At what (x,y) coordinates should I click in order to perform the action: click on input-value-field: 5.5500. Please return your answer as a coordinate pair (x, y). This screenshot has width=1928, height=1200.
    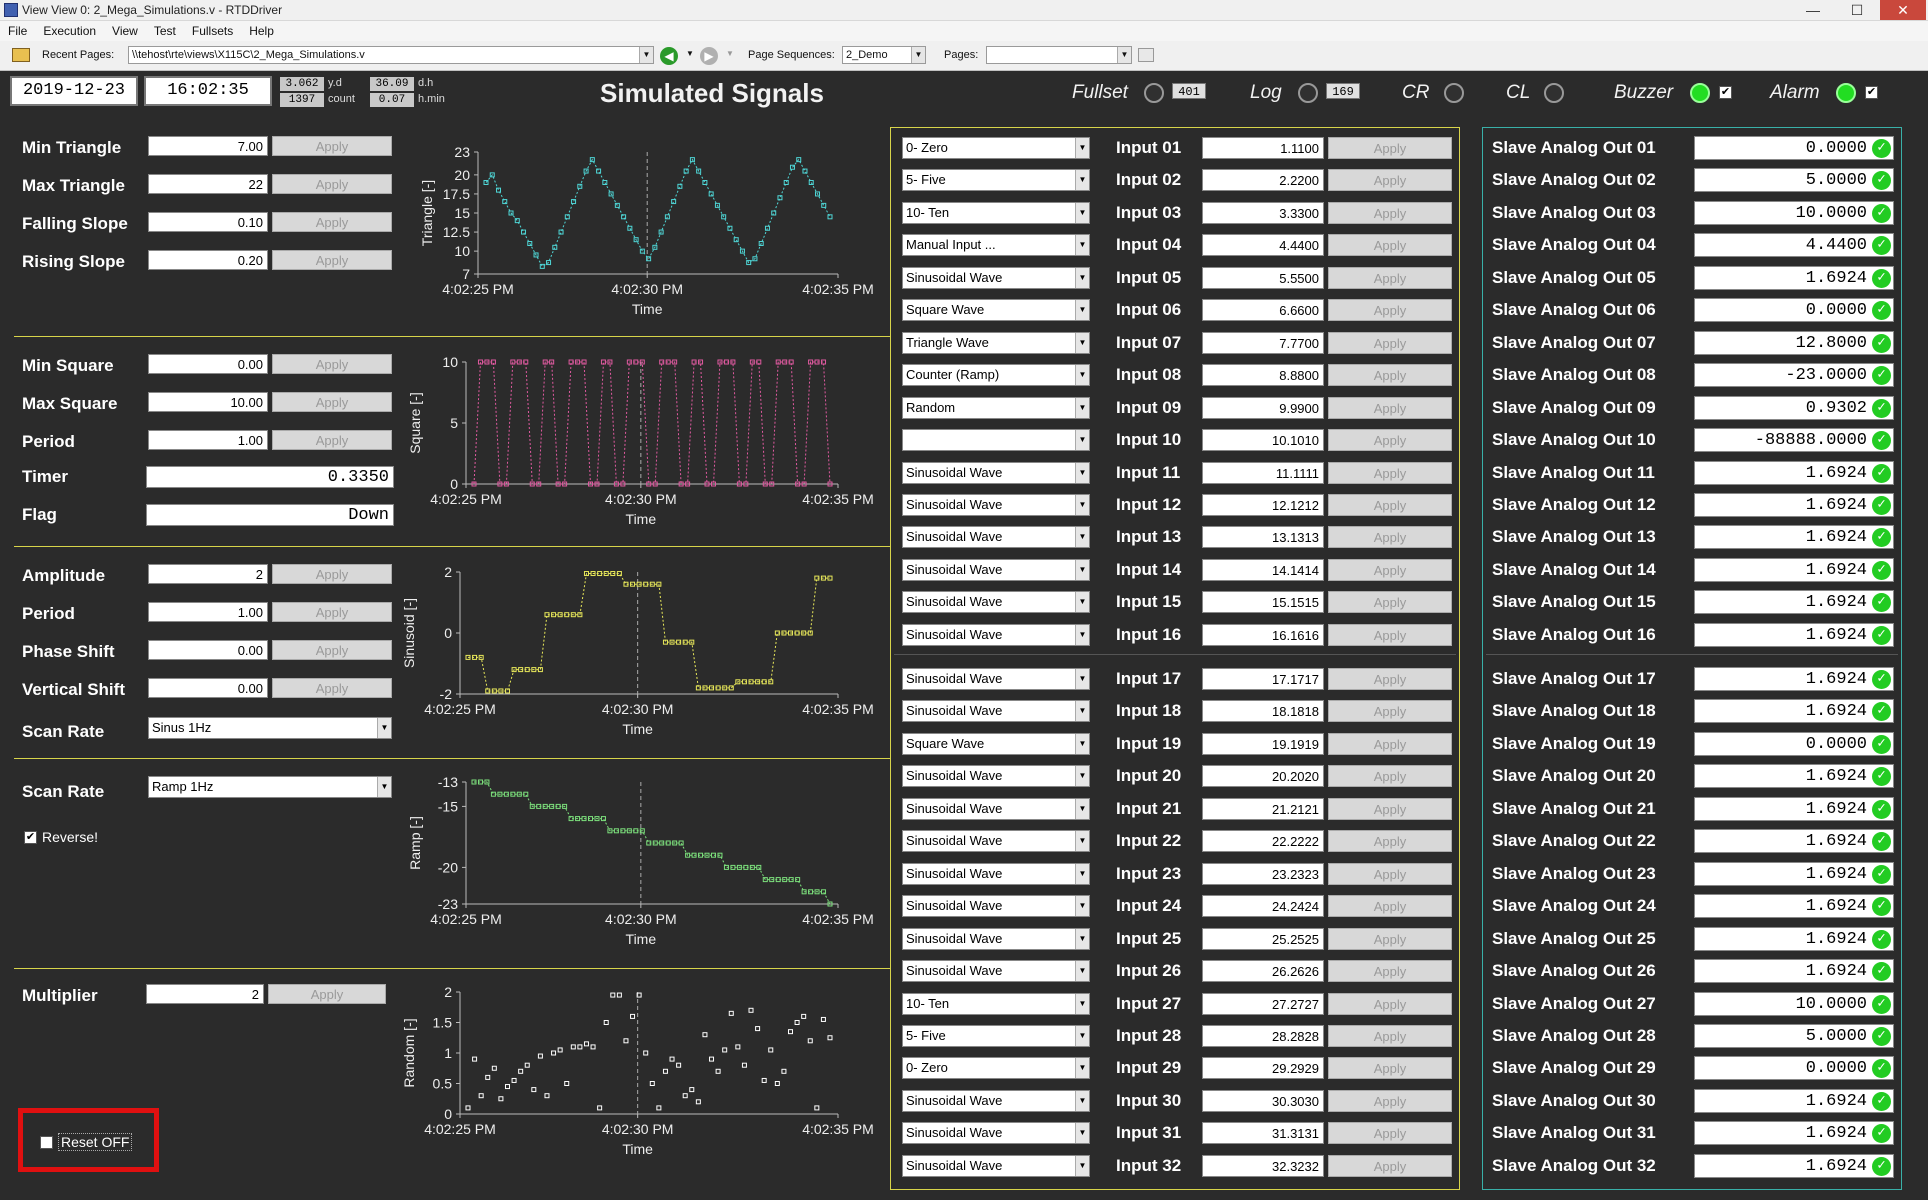
    Looking at the image, I should click on (1263, 278).